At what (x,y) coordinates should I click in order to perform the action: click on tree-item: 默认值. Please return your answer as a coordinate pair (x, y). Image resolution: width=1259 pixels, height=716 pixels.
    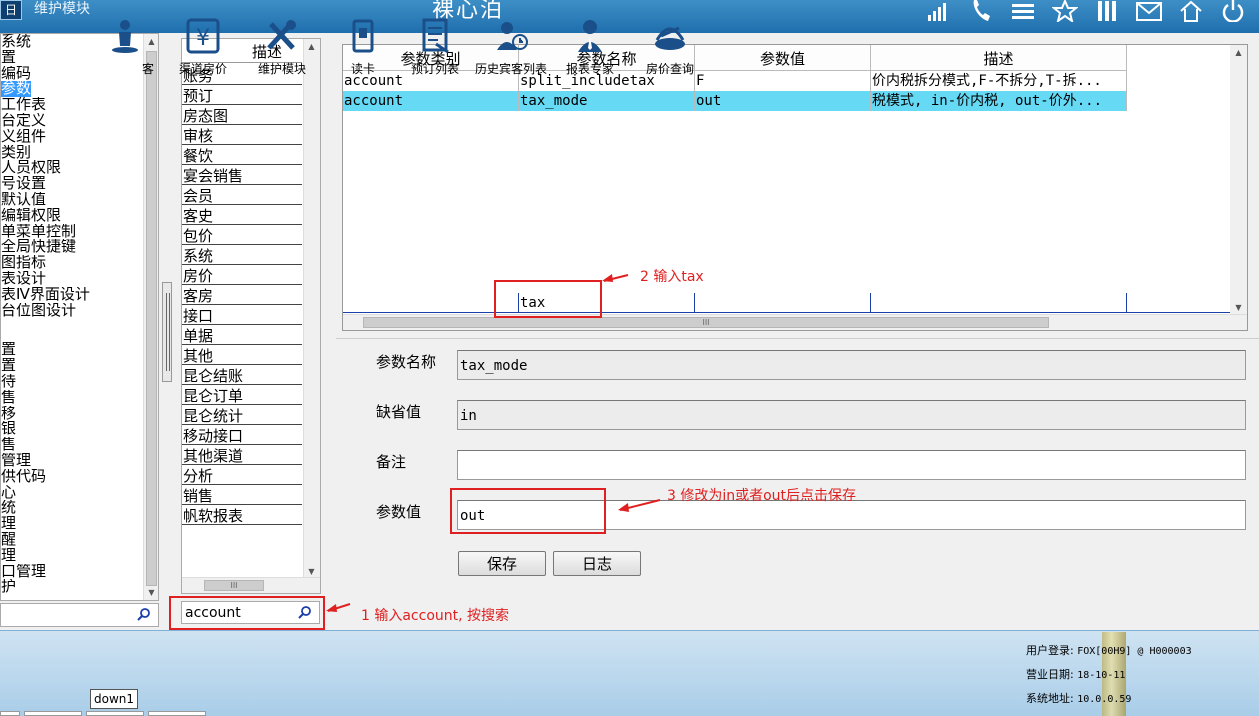
    Looking at the image, I should click on (73, 200).